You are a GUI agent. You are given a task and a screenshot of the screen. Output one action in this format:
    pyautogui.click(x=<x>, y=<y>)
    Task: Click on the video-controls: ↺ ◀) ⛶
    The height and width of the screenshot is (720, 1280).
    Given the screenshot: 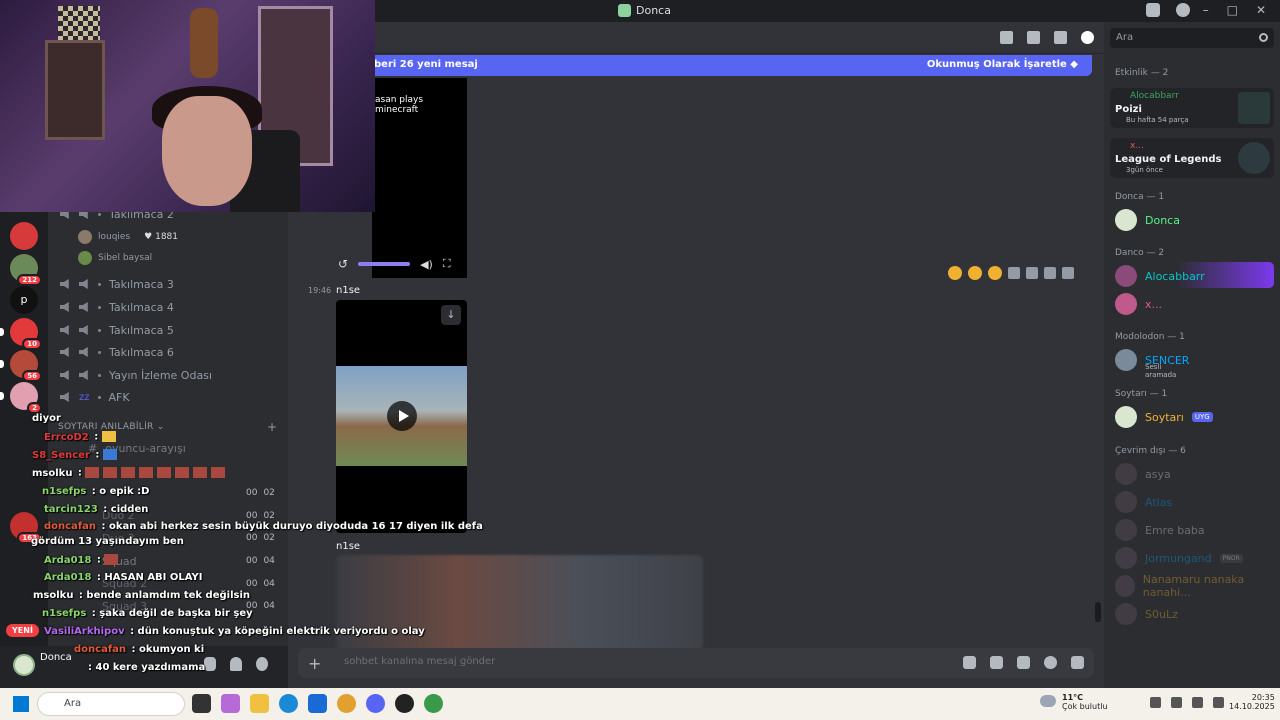 What is the action you would take?
    pyautogui.click(x=394, y=264)
    